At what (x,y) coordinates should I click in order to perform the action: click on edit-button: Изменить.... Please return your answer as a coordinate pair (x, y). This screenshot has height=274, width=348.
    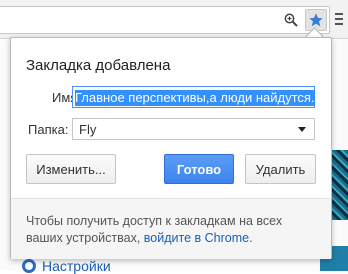
    Looking at the image, I should click on (71, 169).